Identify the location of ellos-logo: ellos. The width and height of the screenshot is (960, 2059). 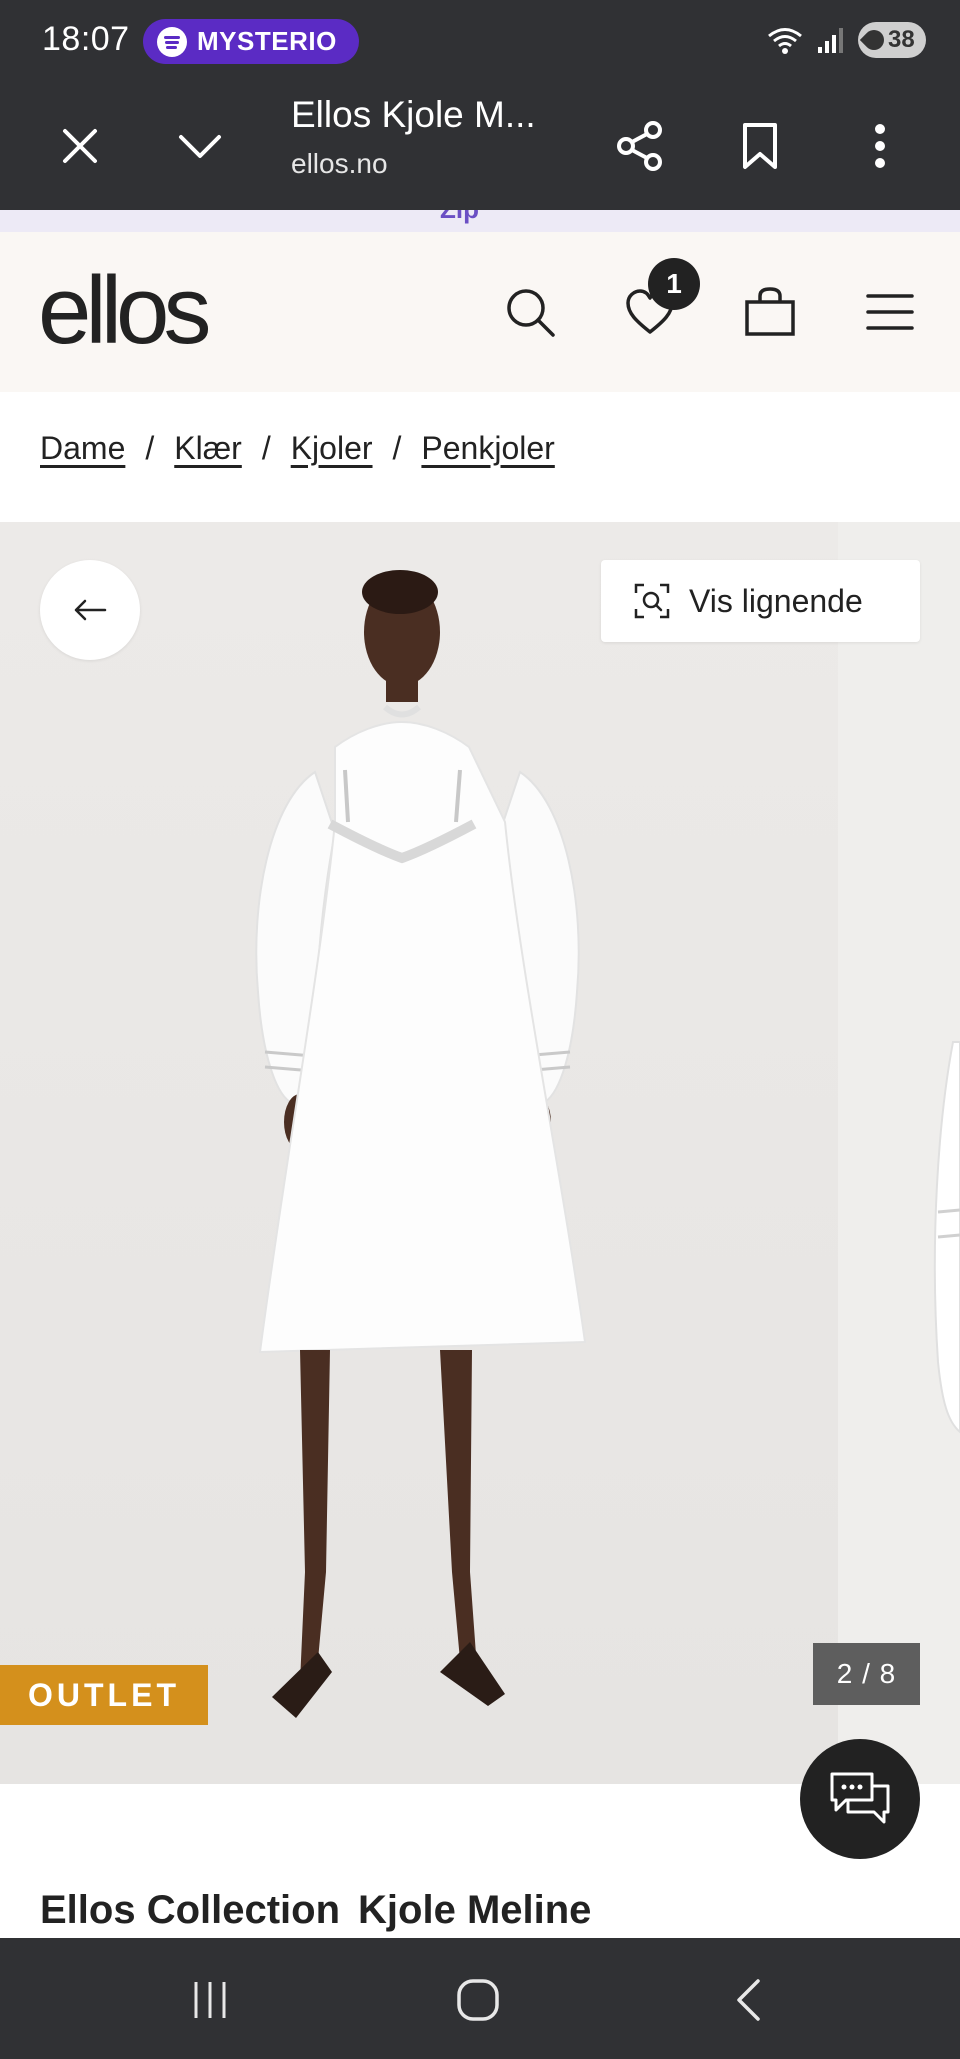
(124, 311).